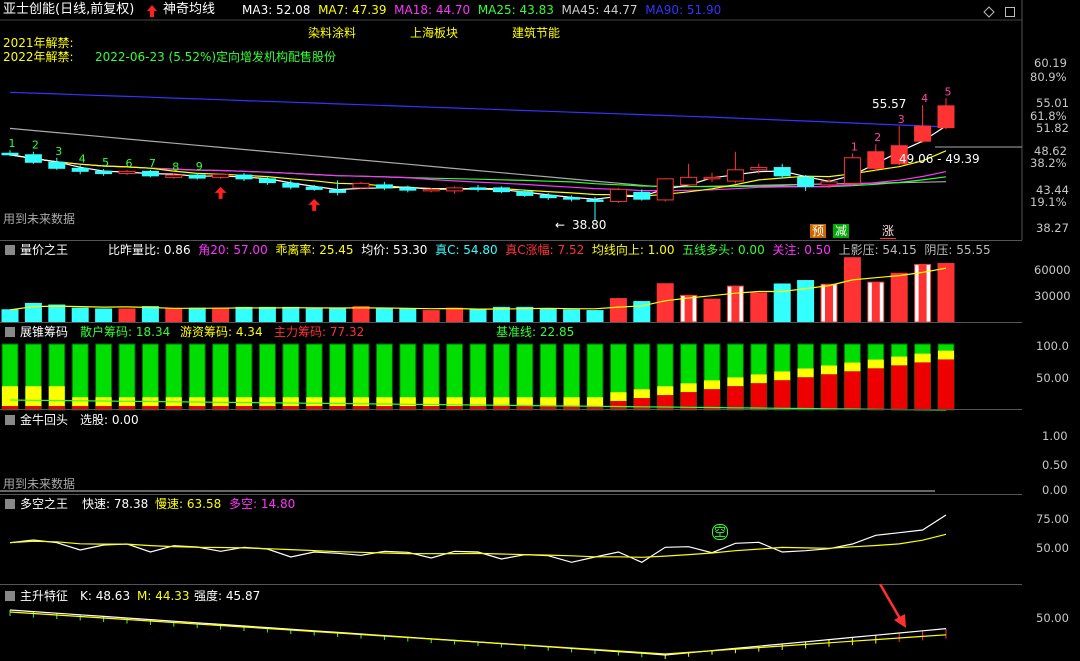  What do you see at coordinates (480, 129) in the screenshot?
I see `count-labels: 1 2 3 4 5 6 7 8 9 1 2 3 4 5` at bounding box center [480, 129].